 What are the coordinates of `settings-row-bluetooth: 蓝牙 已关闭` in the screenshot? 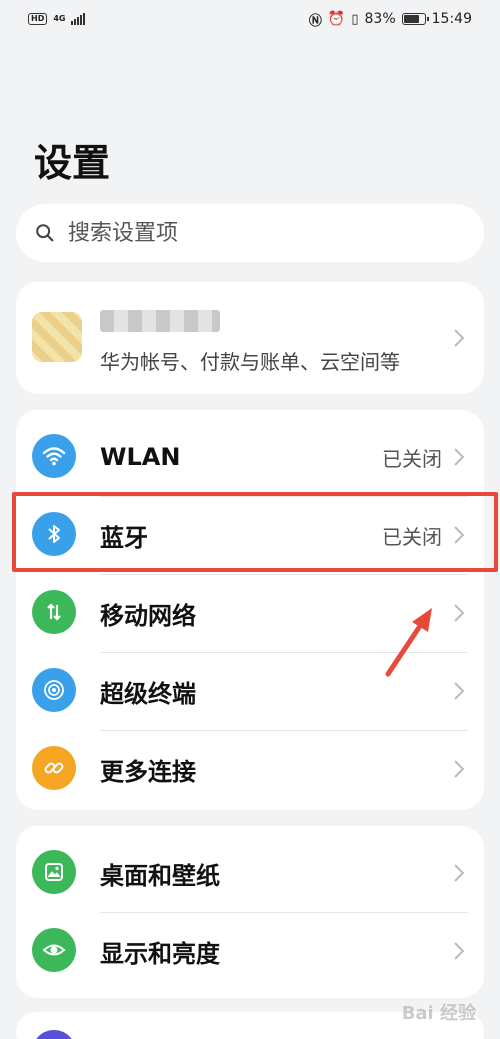 It's located at (250, 535).